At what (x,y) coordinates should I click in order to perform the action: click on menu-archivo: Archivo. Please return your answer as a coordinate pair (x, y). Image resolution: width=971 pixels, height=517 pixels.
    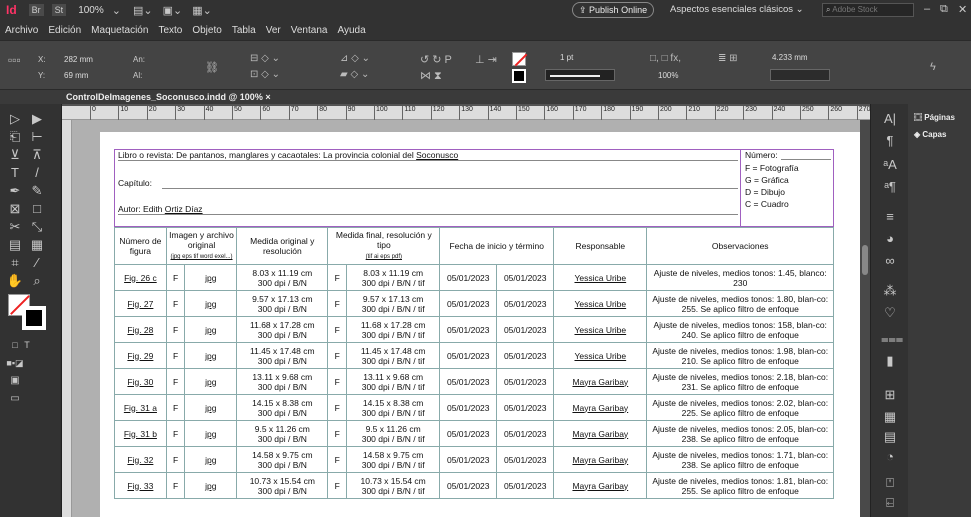
    Looking at the image, I should click on (21, 30).